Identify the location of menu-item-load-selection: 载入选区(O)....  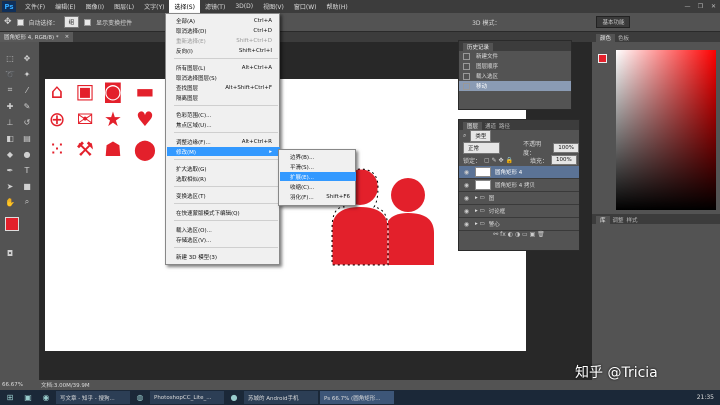
(228, 229).